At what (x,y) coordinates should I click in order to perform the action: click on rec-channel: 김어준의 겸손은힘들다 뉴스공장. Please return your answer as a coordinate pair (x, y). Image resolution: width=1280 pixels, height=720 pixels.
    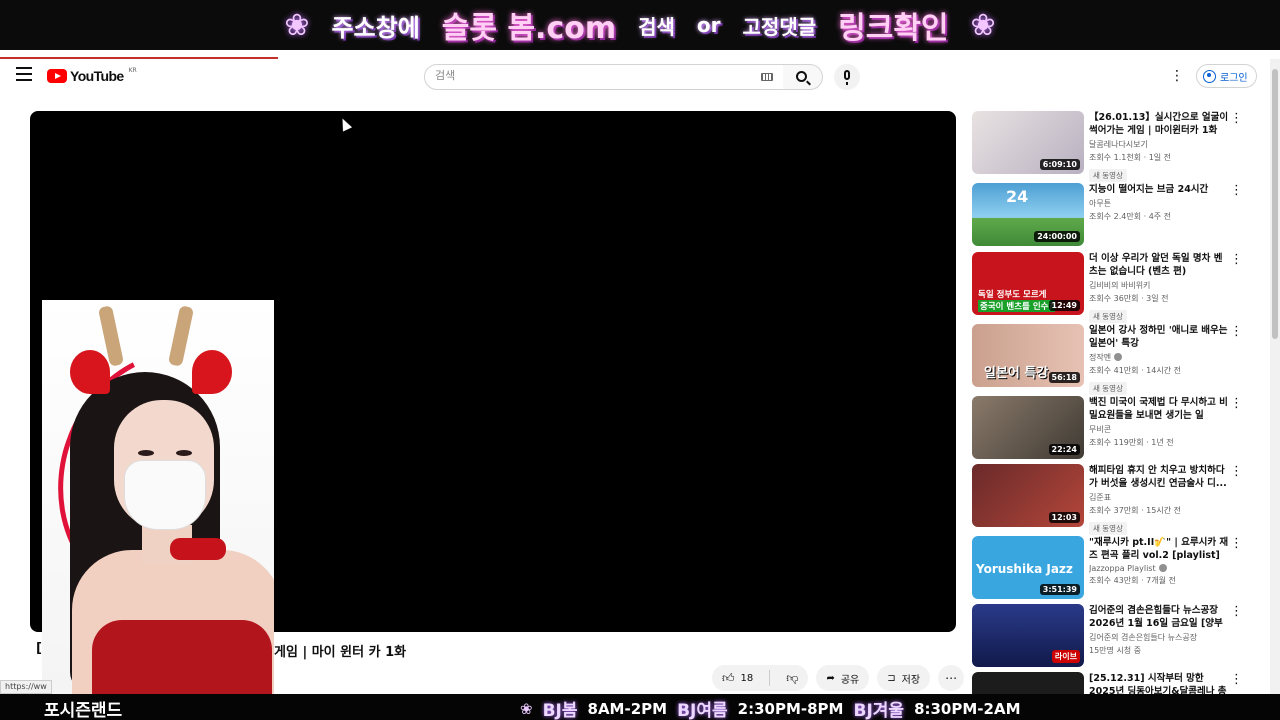
    Looking at the image, I should click on (1159, 637).